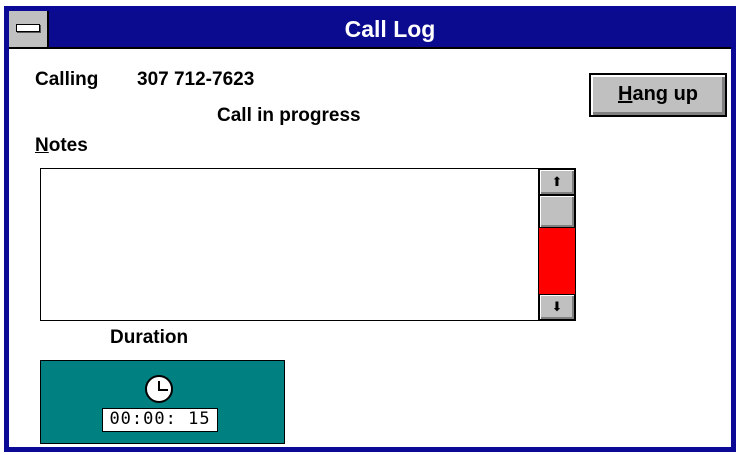 The height and width of the screenshot is (455, 740). I want to click on notes-label-text: otes, so click(68, 145).